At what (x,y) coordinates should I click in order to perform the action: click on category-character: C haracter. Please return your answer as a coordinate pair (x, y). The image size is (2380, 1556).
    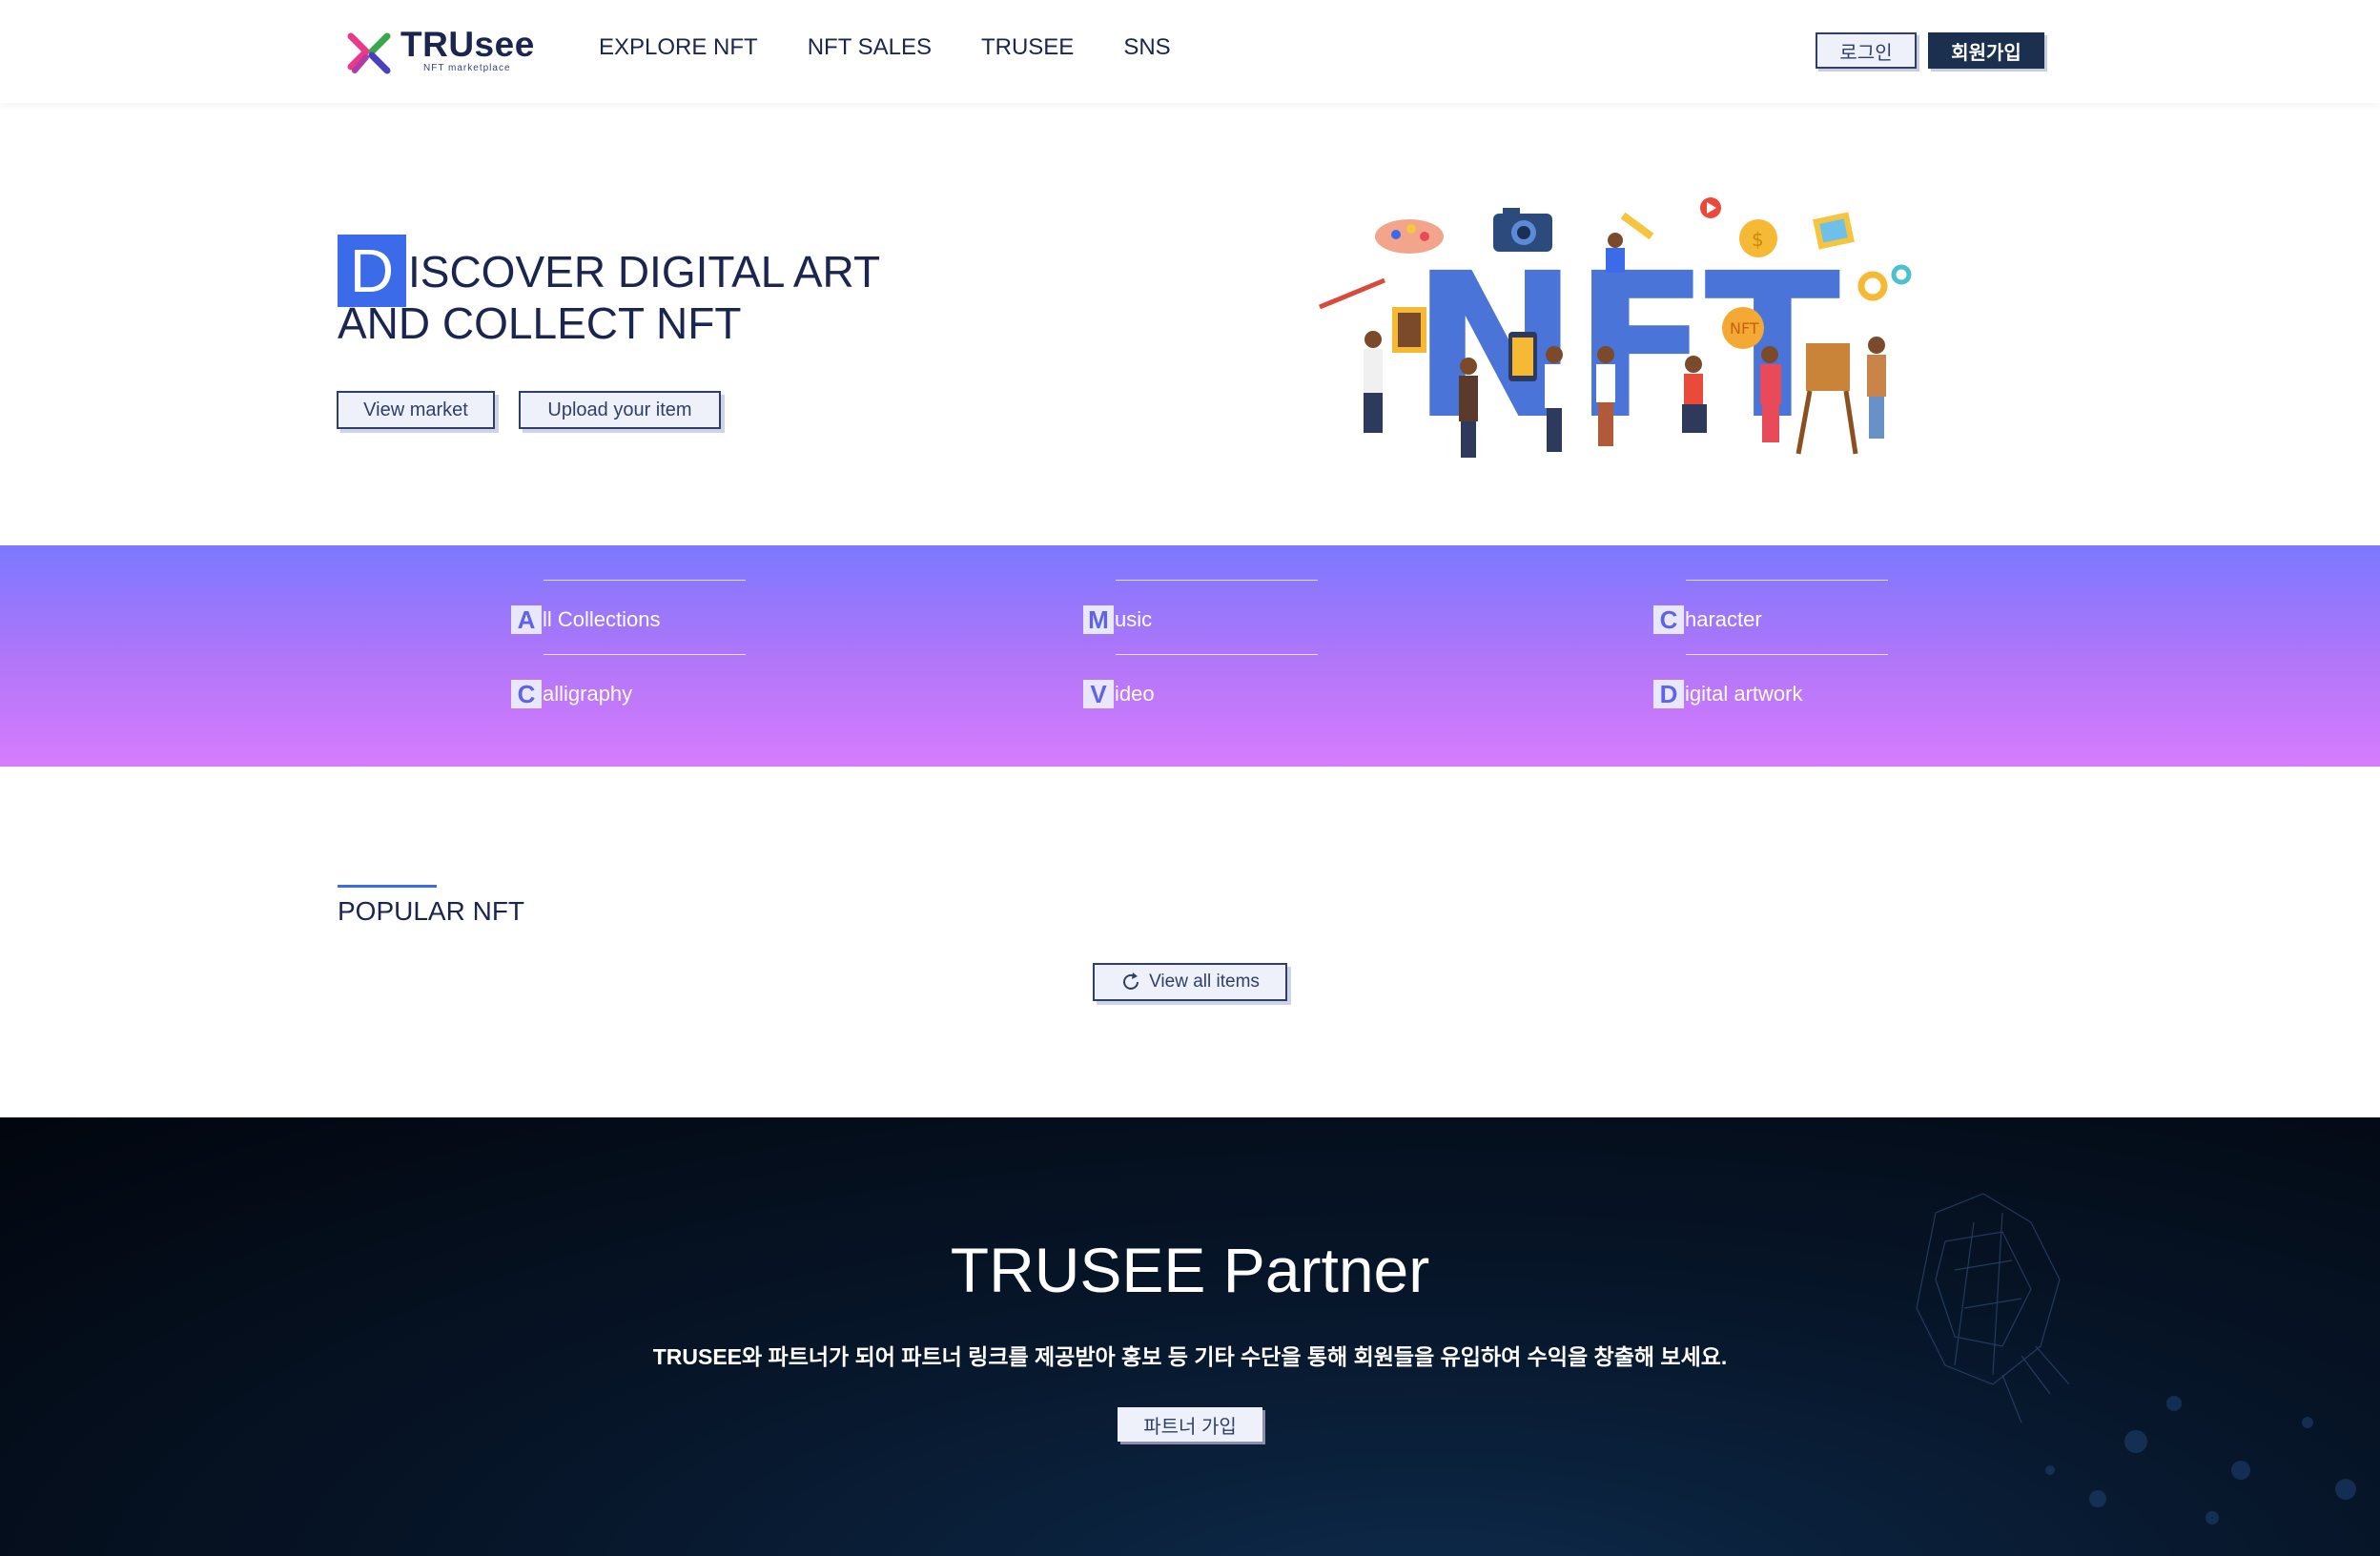
    Looking at the image, I should click on (1771, 608).